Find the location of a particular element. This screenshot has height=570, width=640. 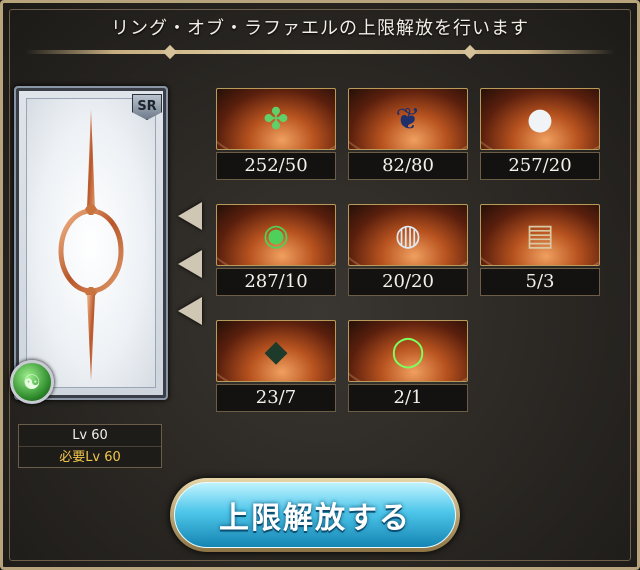

material-count: 82/80 is located at coordinates (408, 166).